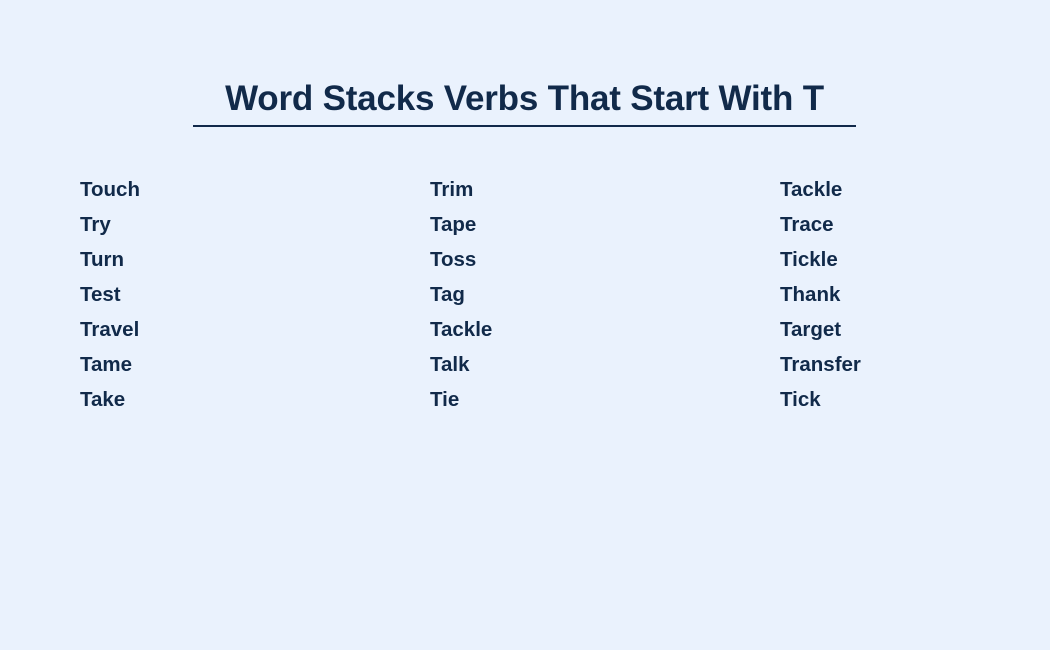 This screenshot has height=650, width=1050. Describe the element at coordinates (110, 329) in the screenshot. I see `list-item: Travel` at that location.